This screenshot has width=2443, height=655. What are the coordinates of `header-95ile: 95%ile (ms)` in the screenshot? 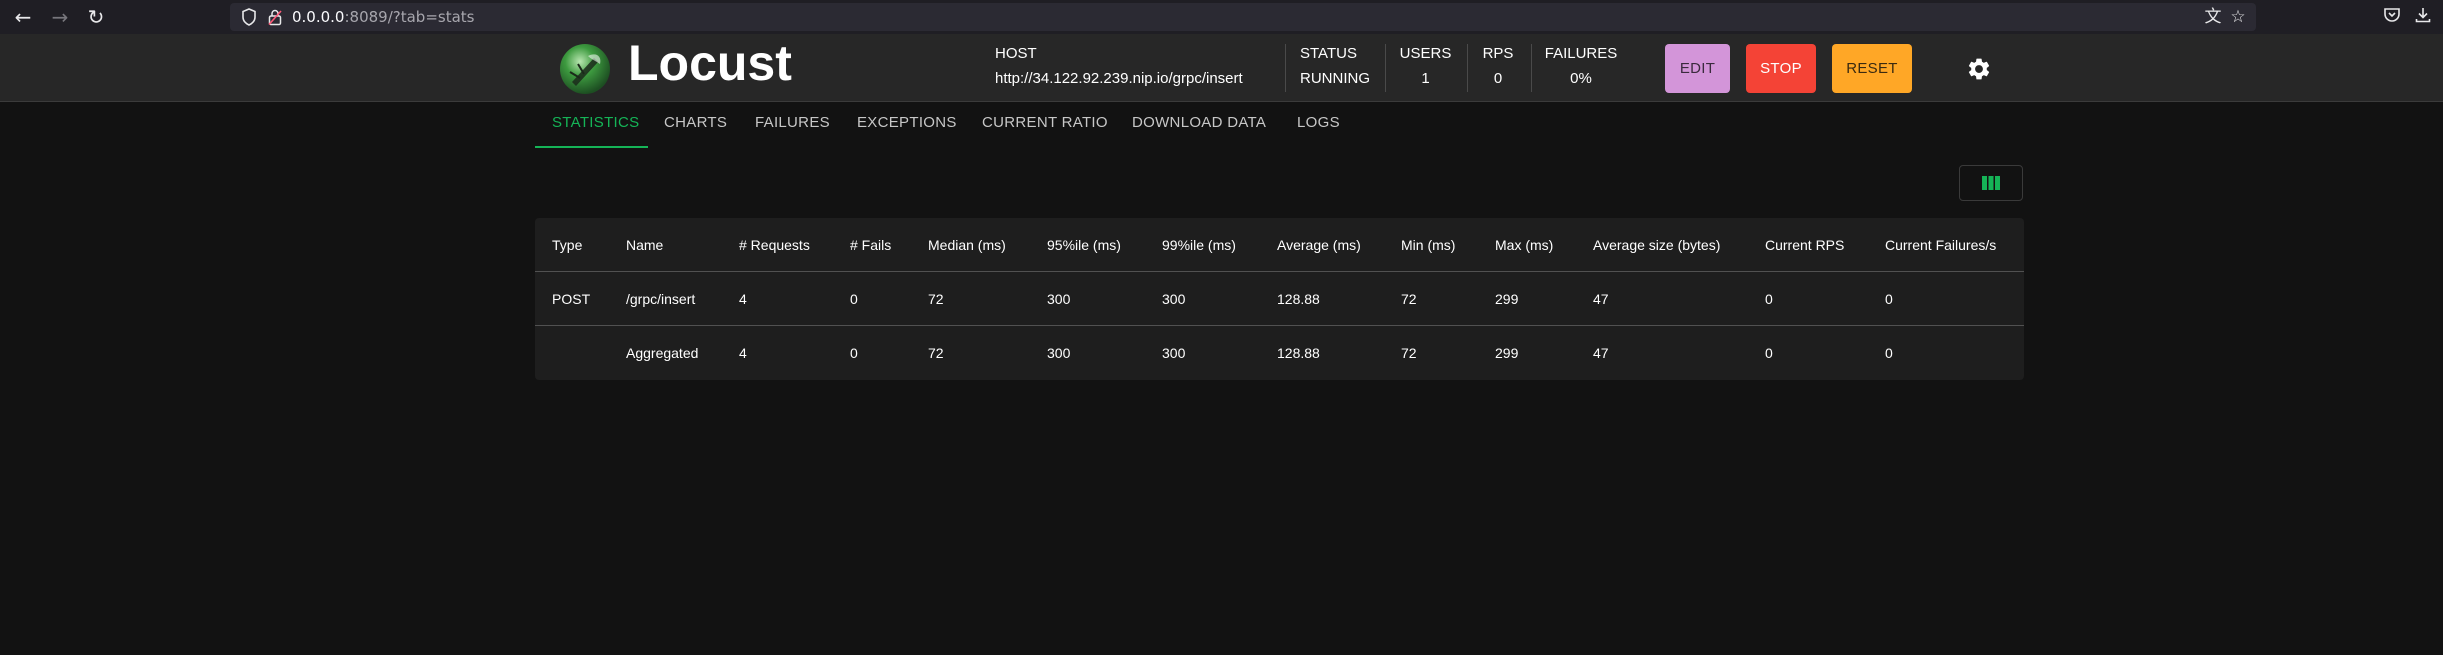 It's located at (1084, 245).